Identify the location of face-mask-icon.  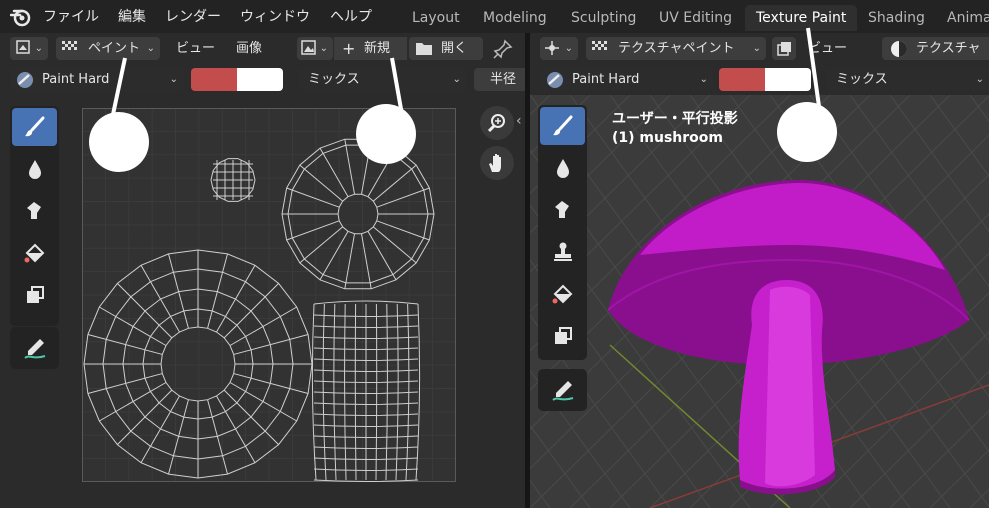
(784, 49).